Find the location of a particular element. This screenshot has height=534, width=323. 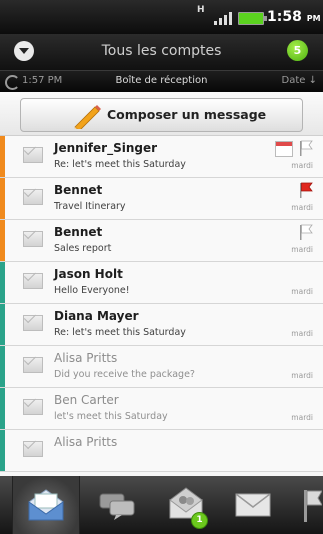

envelope-icon is located at coordinates (253, 505).